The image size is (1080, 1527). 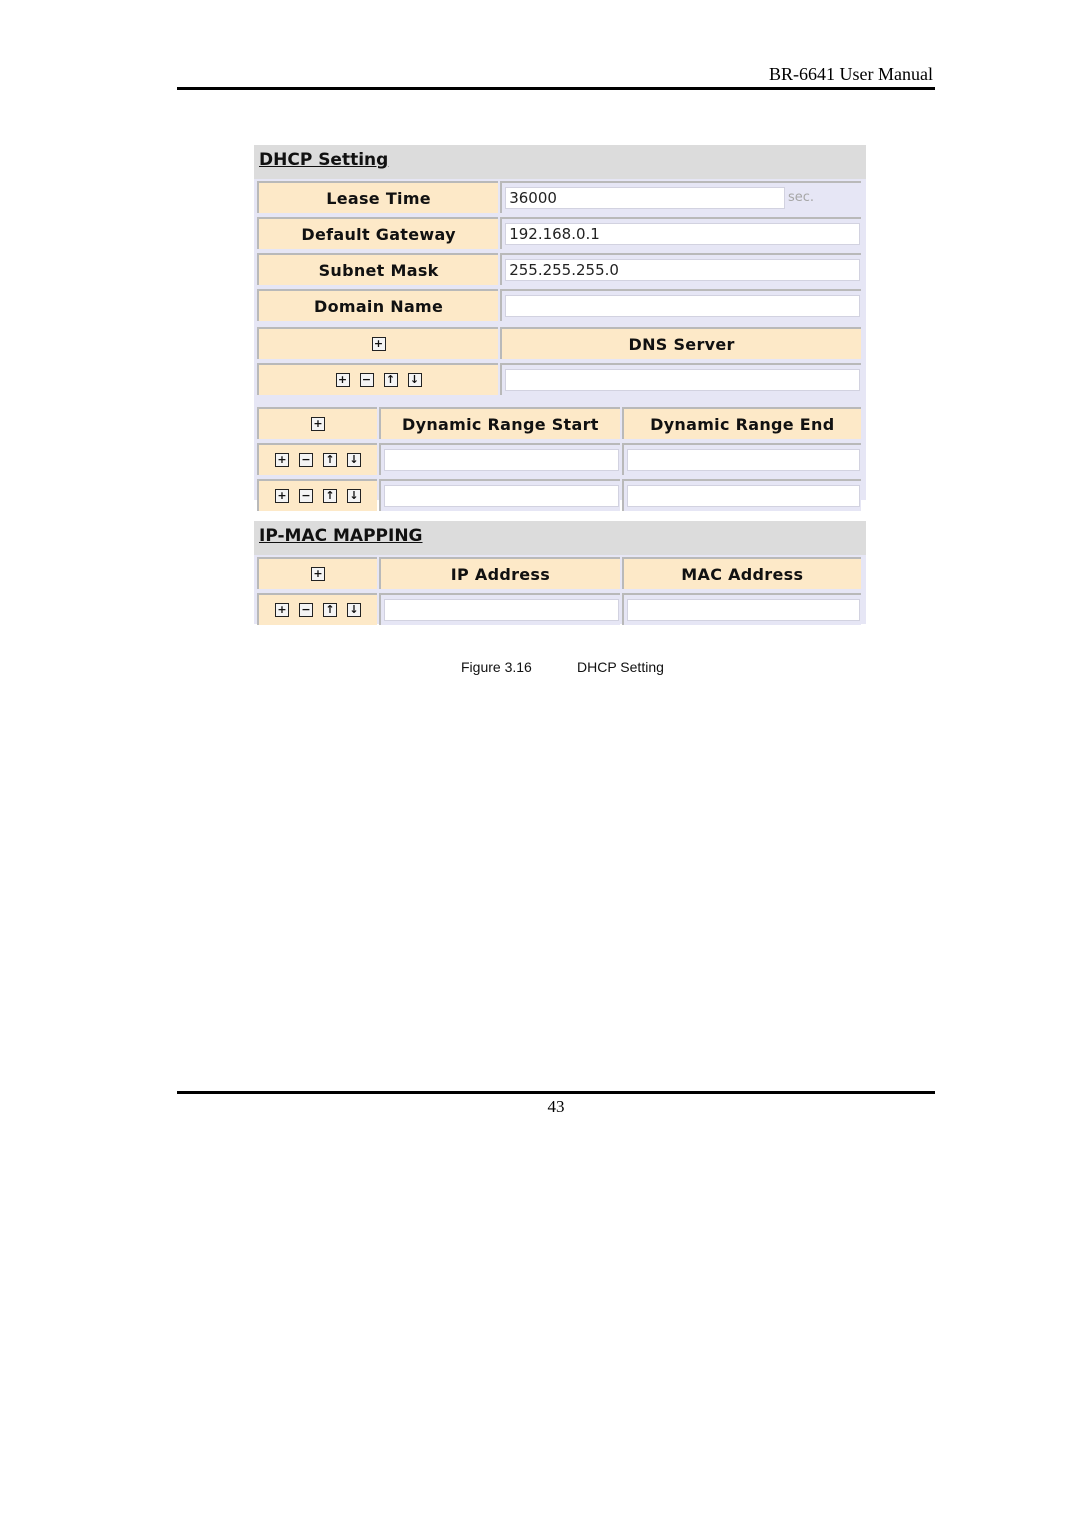 I want to click on lease-time-row: Lease Time 36000 sec., so click(x=560, y=197).